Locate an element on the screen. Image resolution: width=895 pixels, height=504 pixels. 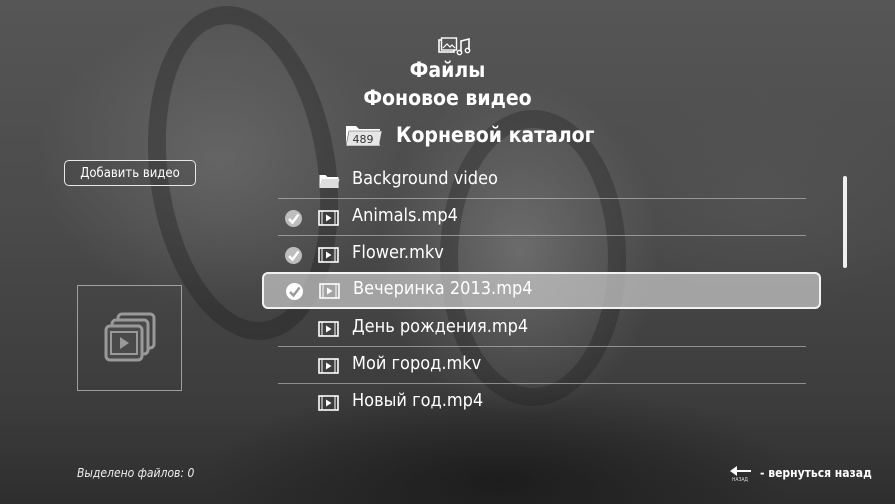
folder-badge: 489 is located at coordinates (363, 139).